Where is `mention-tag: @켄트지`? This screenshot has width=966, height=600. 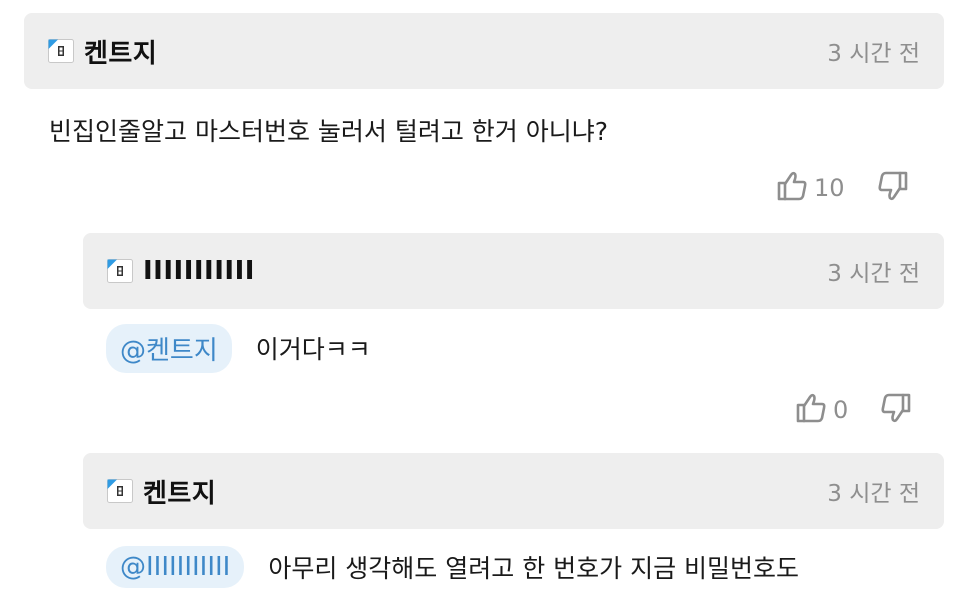
mention-tag: @켄트지 is located at coordinates (169, 348).